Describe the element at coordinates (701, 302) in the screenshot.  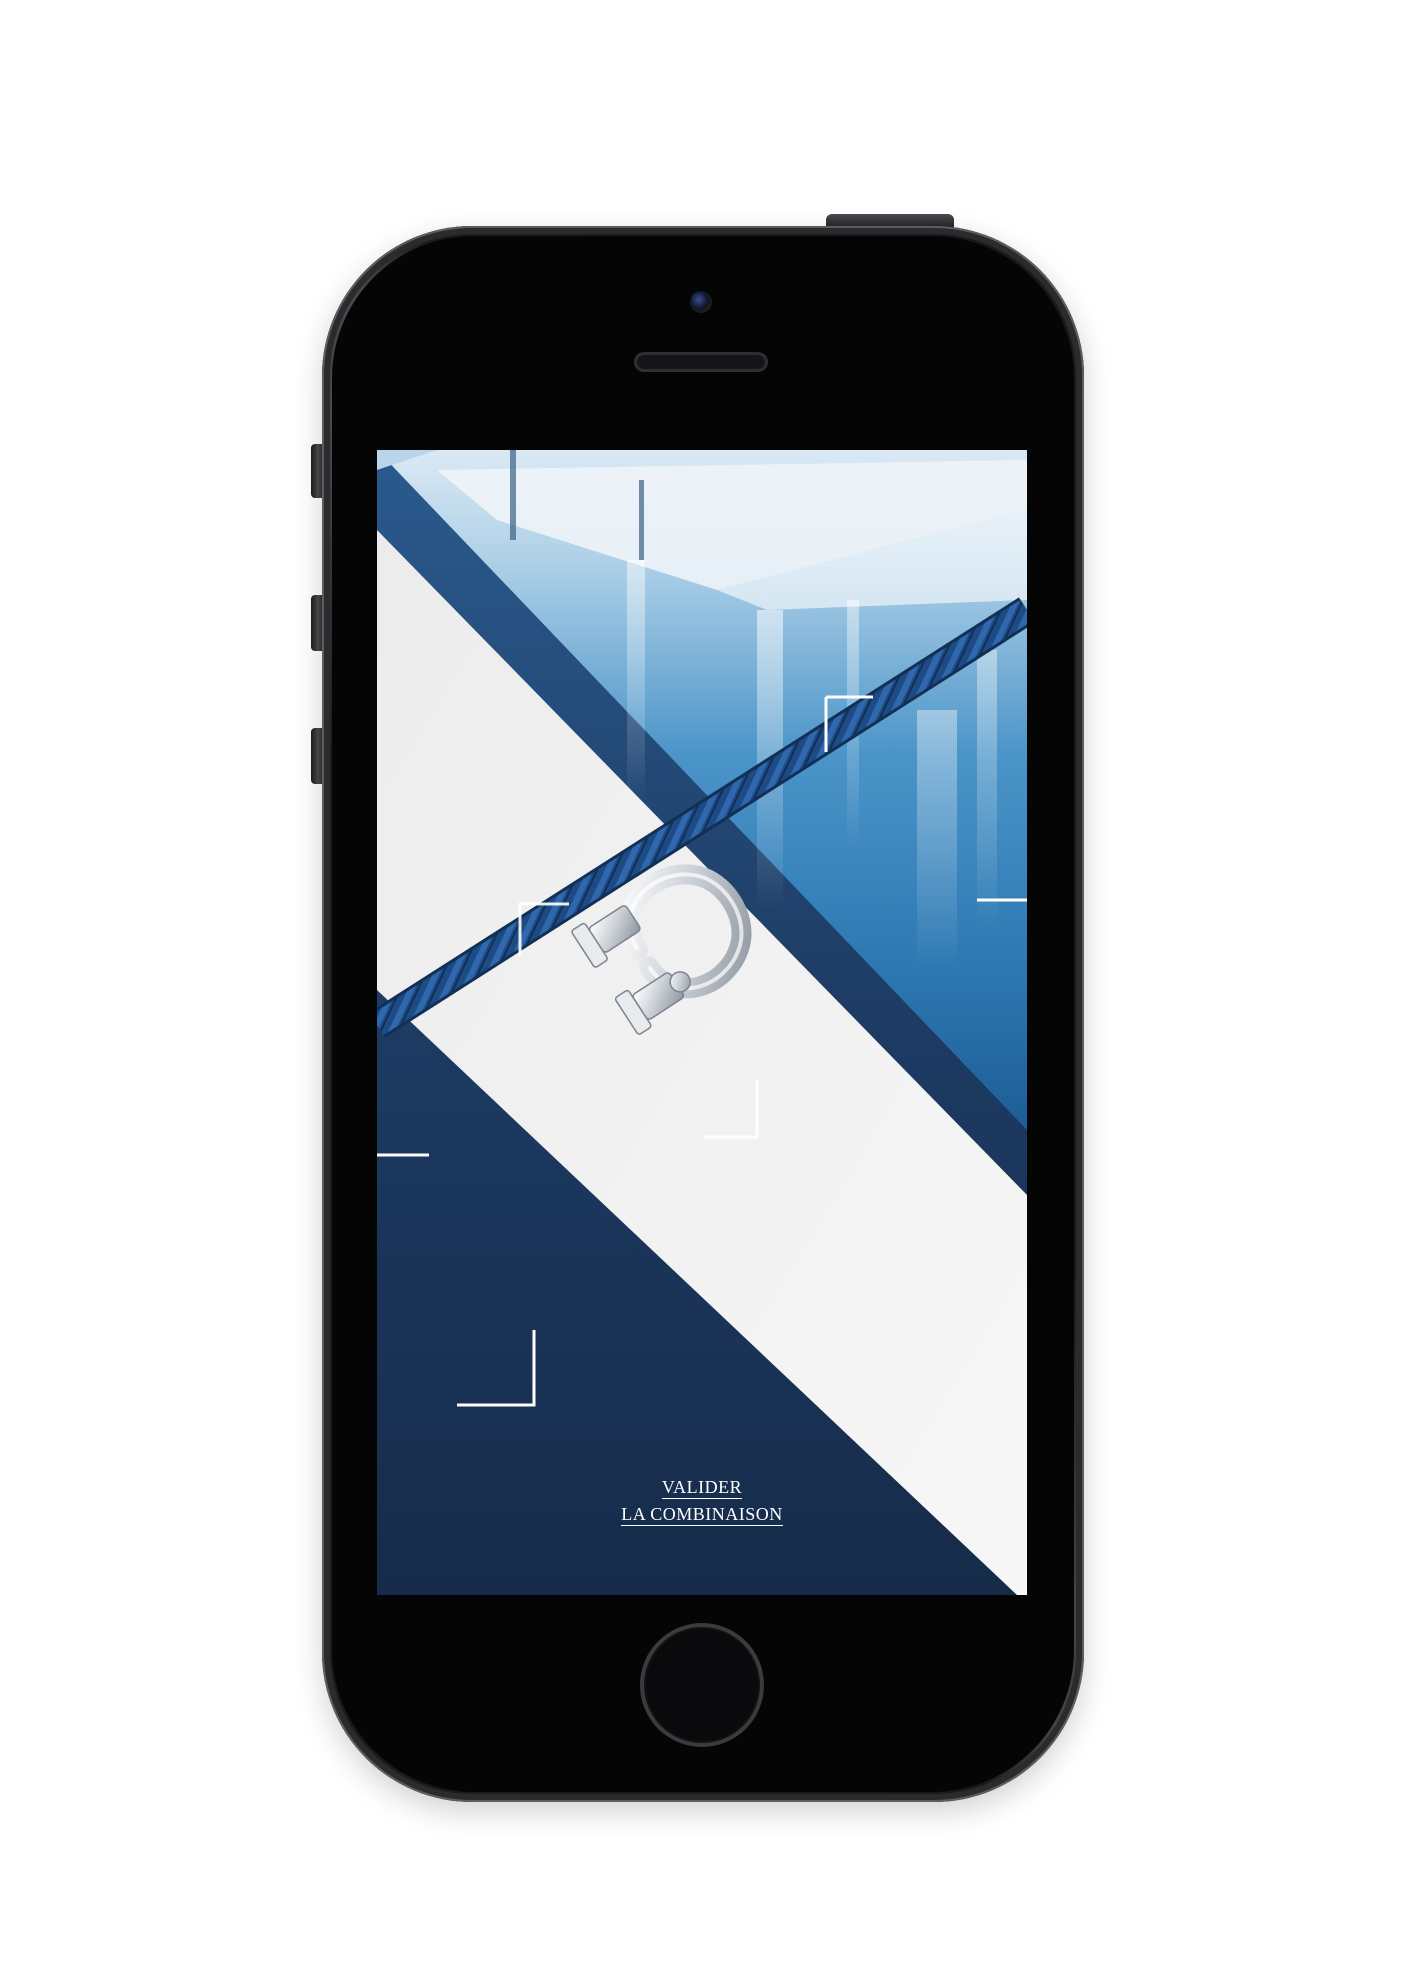
I see `front-camera-icon` at that location.